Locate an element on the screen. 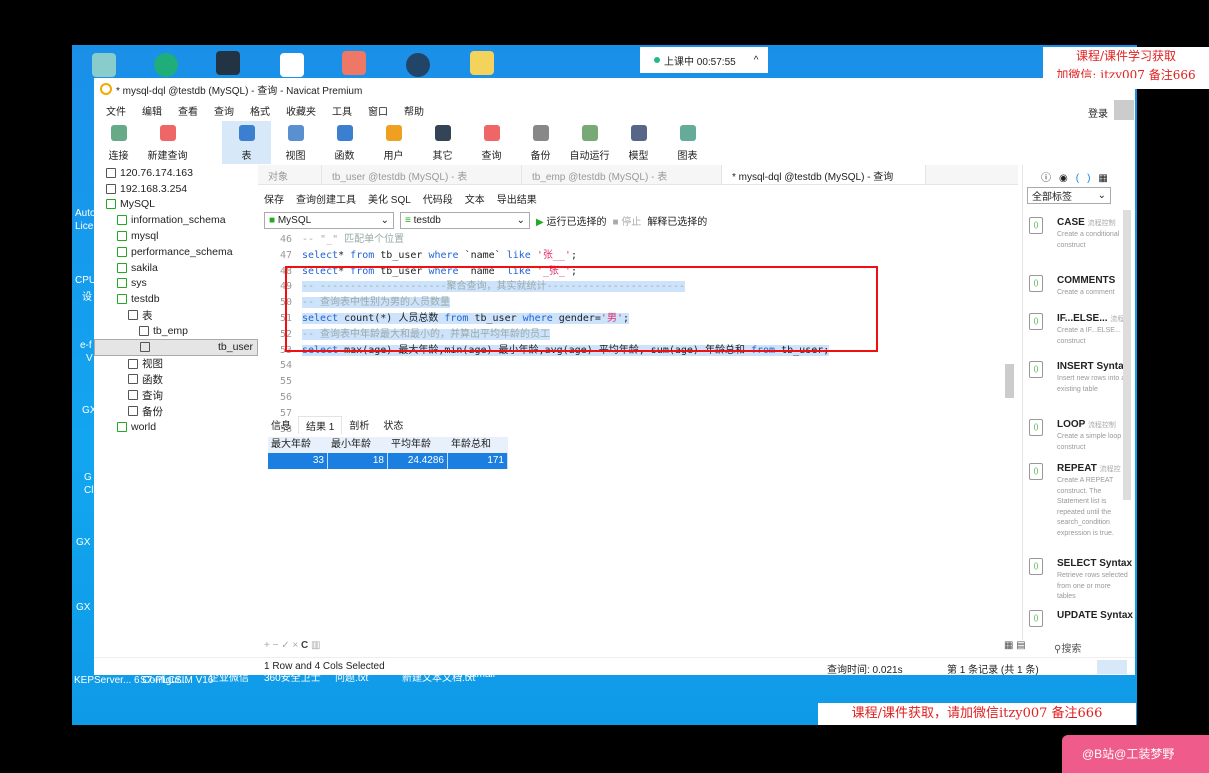 This screenshot has height=773, width=1209. connection-select: ■ MySQL ⌄ is located at coordinates (329, 220).